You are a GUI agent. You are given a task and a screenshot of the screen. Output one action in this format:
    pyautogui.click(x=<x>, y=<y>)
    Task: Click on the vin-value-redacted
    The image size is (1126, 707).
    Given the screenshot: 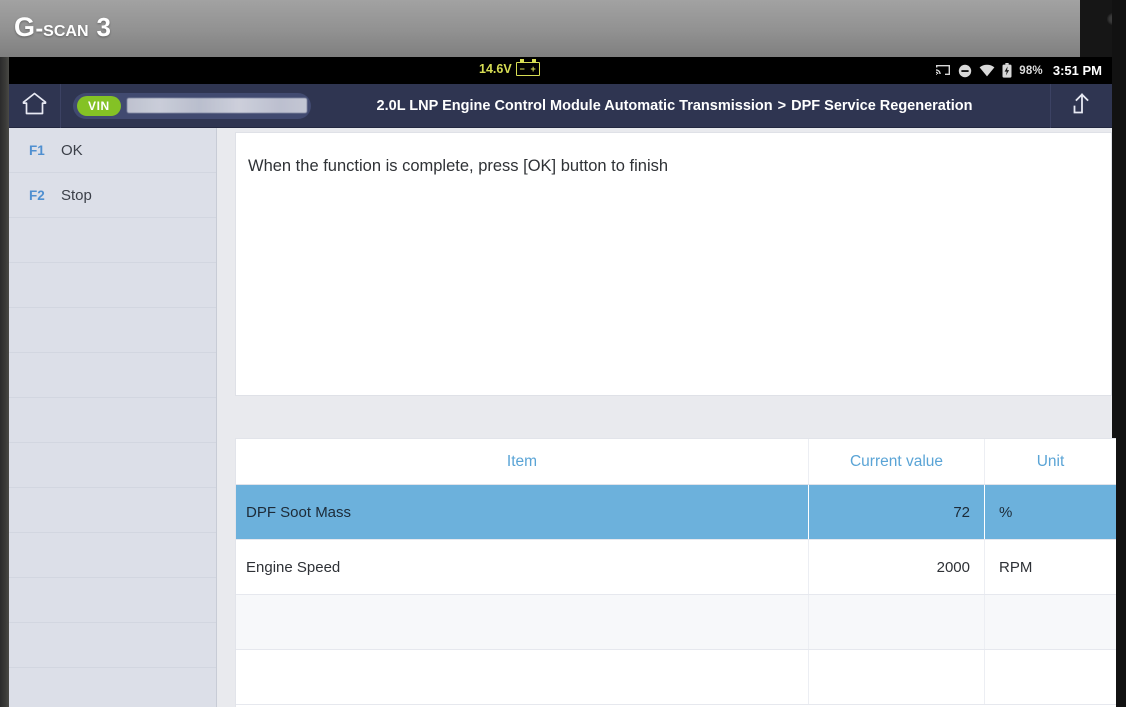 What is the action you would take?
    pyautogui.click(x=216, y=105)
    